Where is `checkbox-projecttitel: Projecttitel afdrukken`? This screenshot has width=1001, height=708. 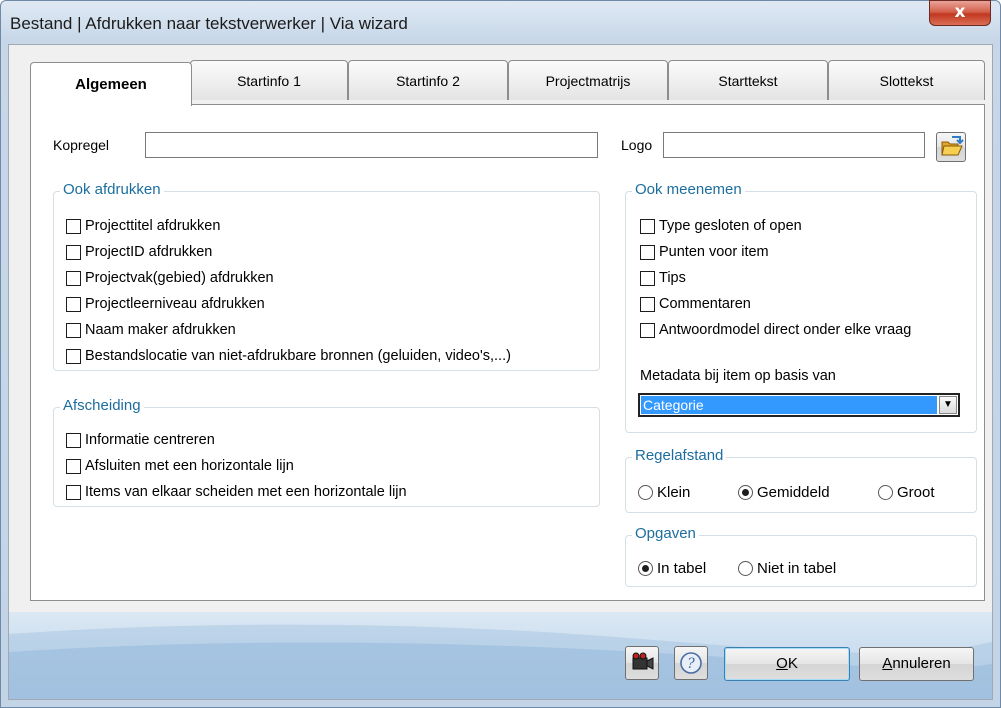
checkbox-projecttitel: Projecttitel afdrukken is located at coordinates (143, 226).